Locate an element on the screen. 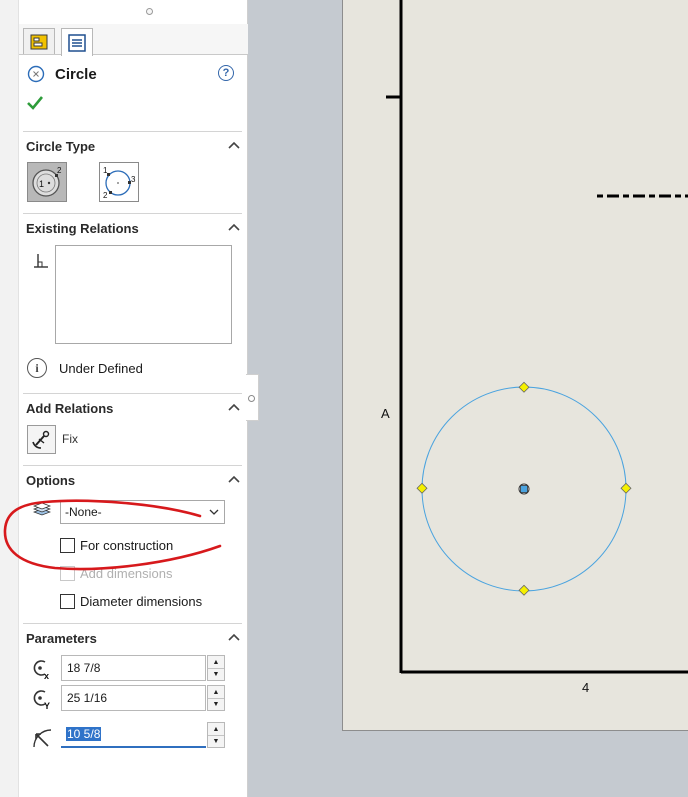 This screenshot has height=797, width=688. existing-relations-list is located at coordinates (143, 294).